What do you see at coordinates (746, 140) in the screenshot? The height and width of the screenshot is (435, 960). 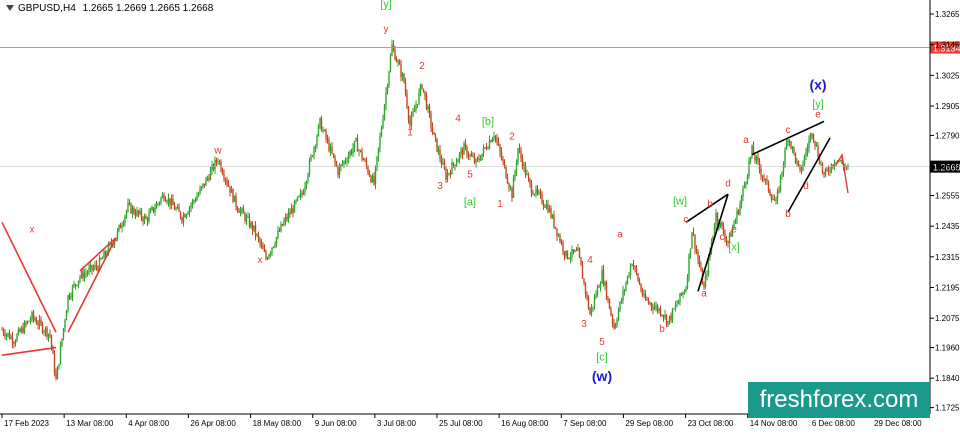 I see `wave-label: a` at bounding box center [746, 140].